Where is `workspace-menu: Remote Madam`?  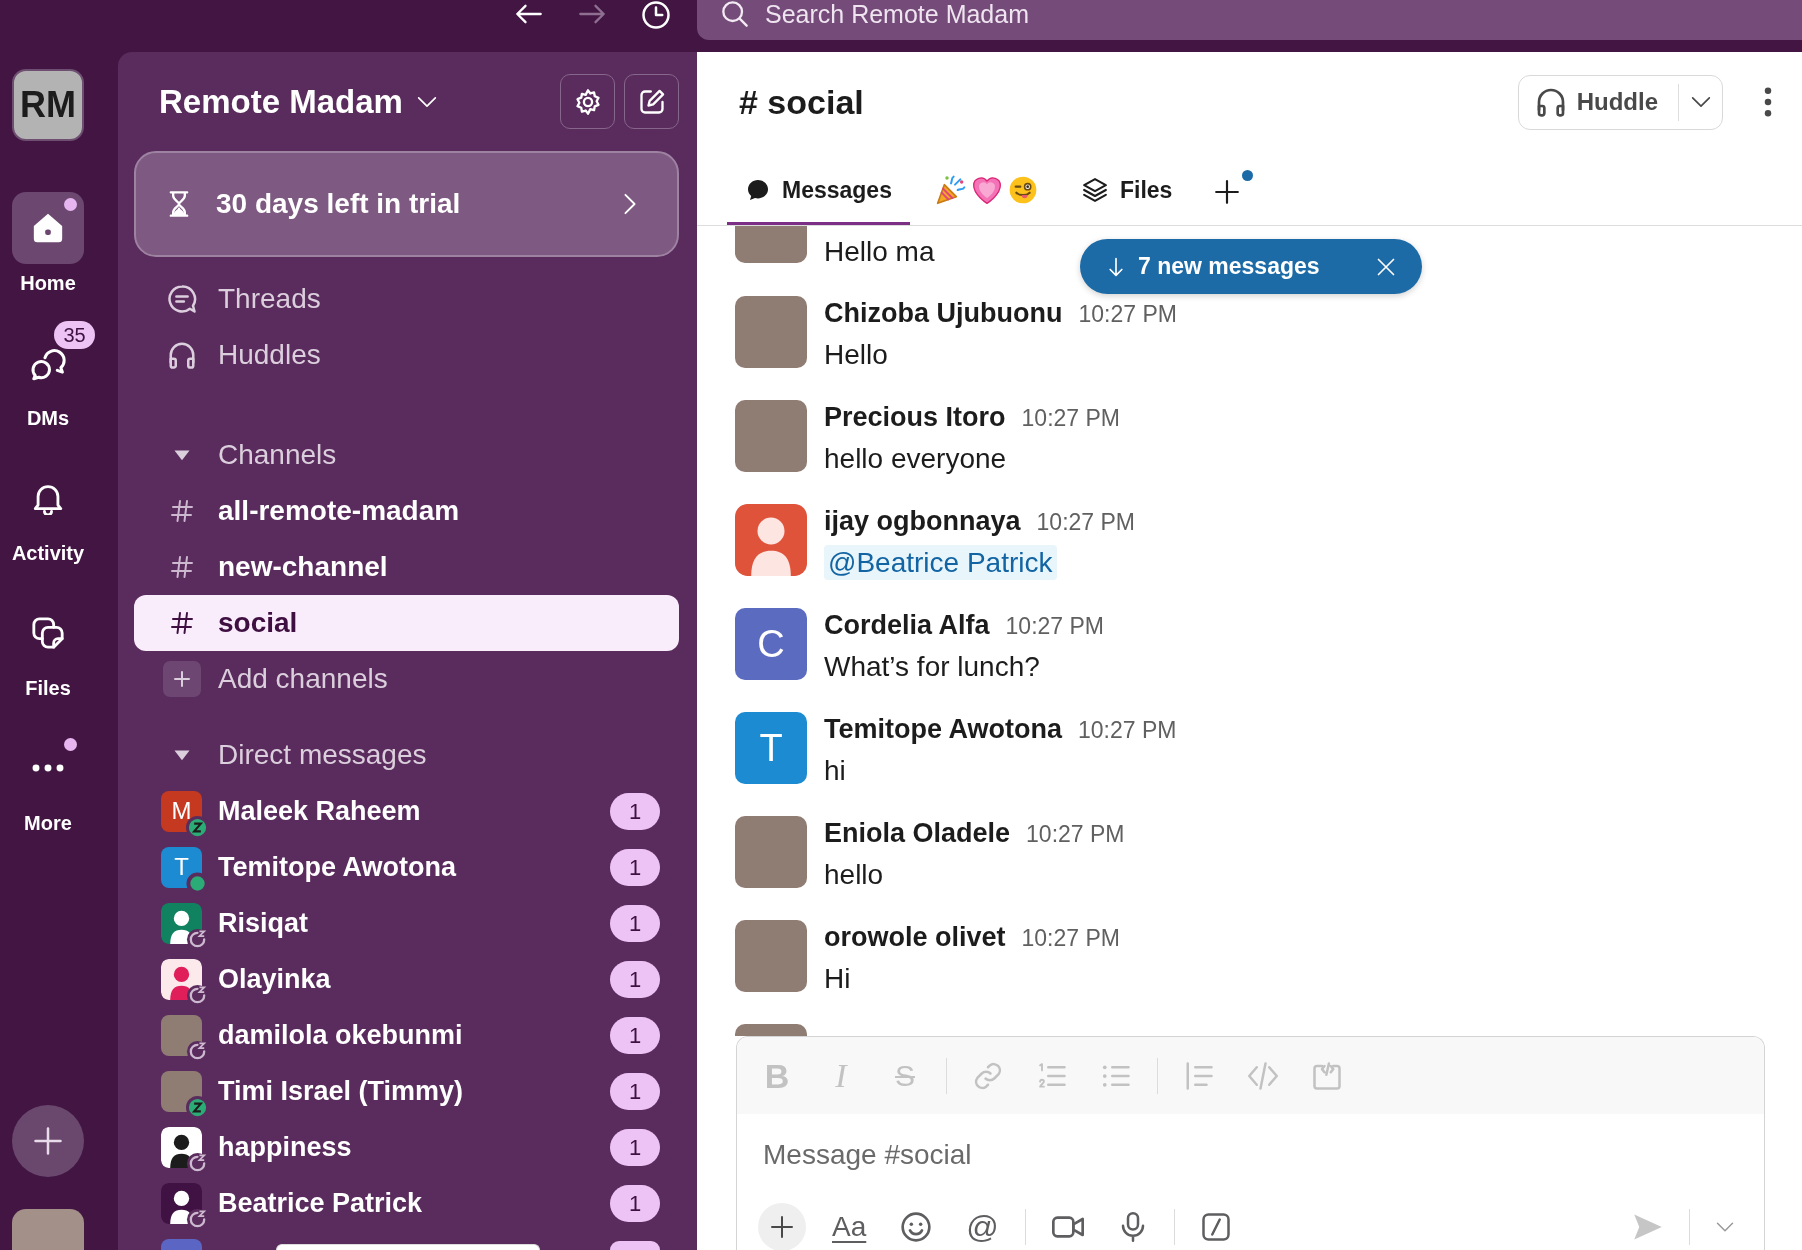 workspace-menu: Remote Madam is located at coordinates (298, 101).